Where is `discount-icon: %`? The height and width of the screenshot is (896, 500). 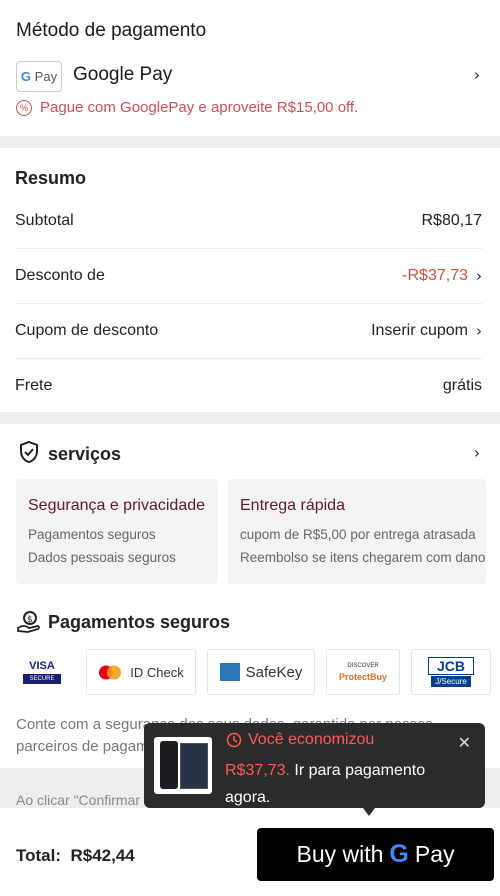 discount-icon: % is located at coordinates (24, 107).